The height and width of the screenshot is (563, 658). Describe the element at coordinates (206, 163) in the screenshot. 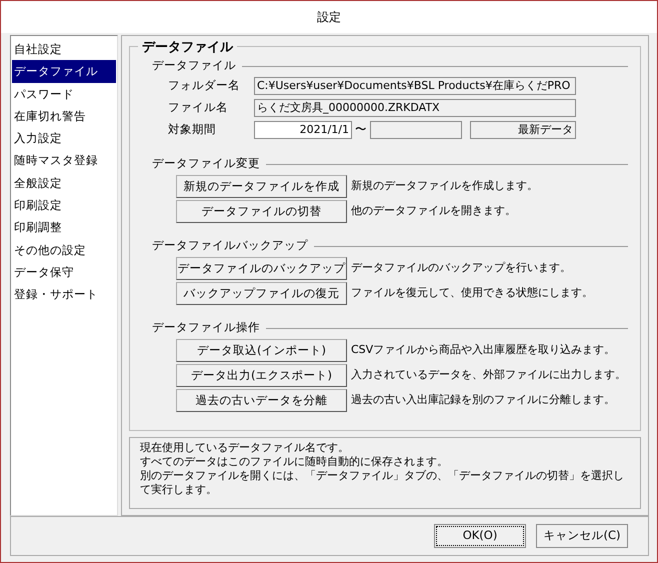

I see `section-title: データファイル変更` at that location.